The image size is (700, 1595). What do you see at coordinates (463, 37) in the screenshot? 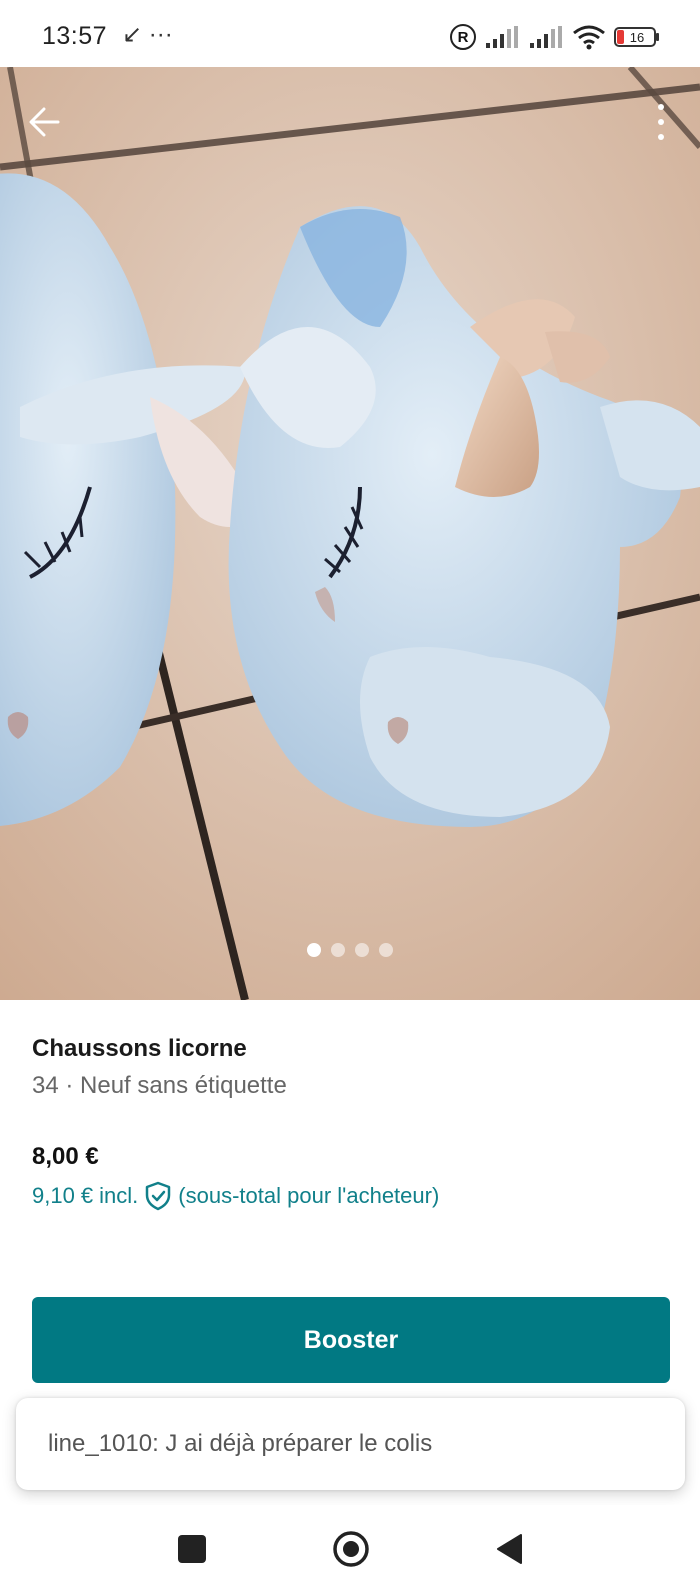
I see `registered-icon: R` at bounding box center [463, 37].